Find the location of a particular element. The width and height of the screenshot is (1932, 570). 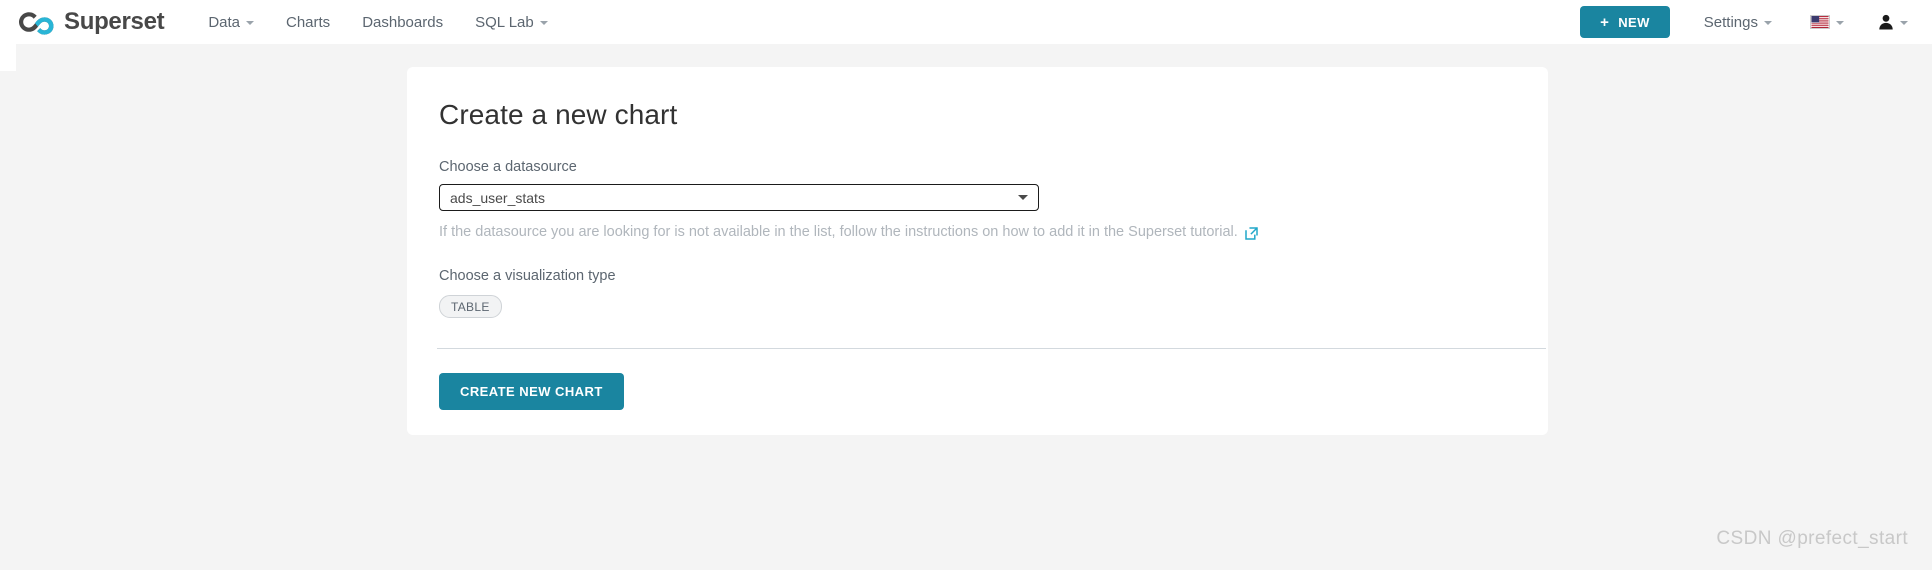

language-menu is located at coordinates (1827, 22).